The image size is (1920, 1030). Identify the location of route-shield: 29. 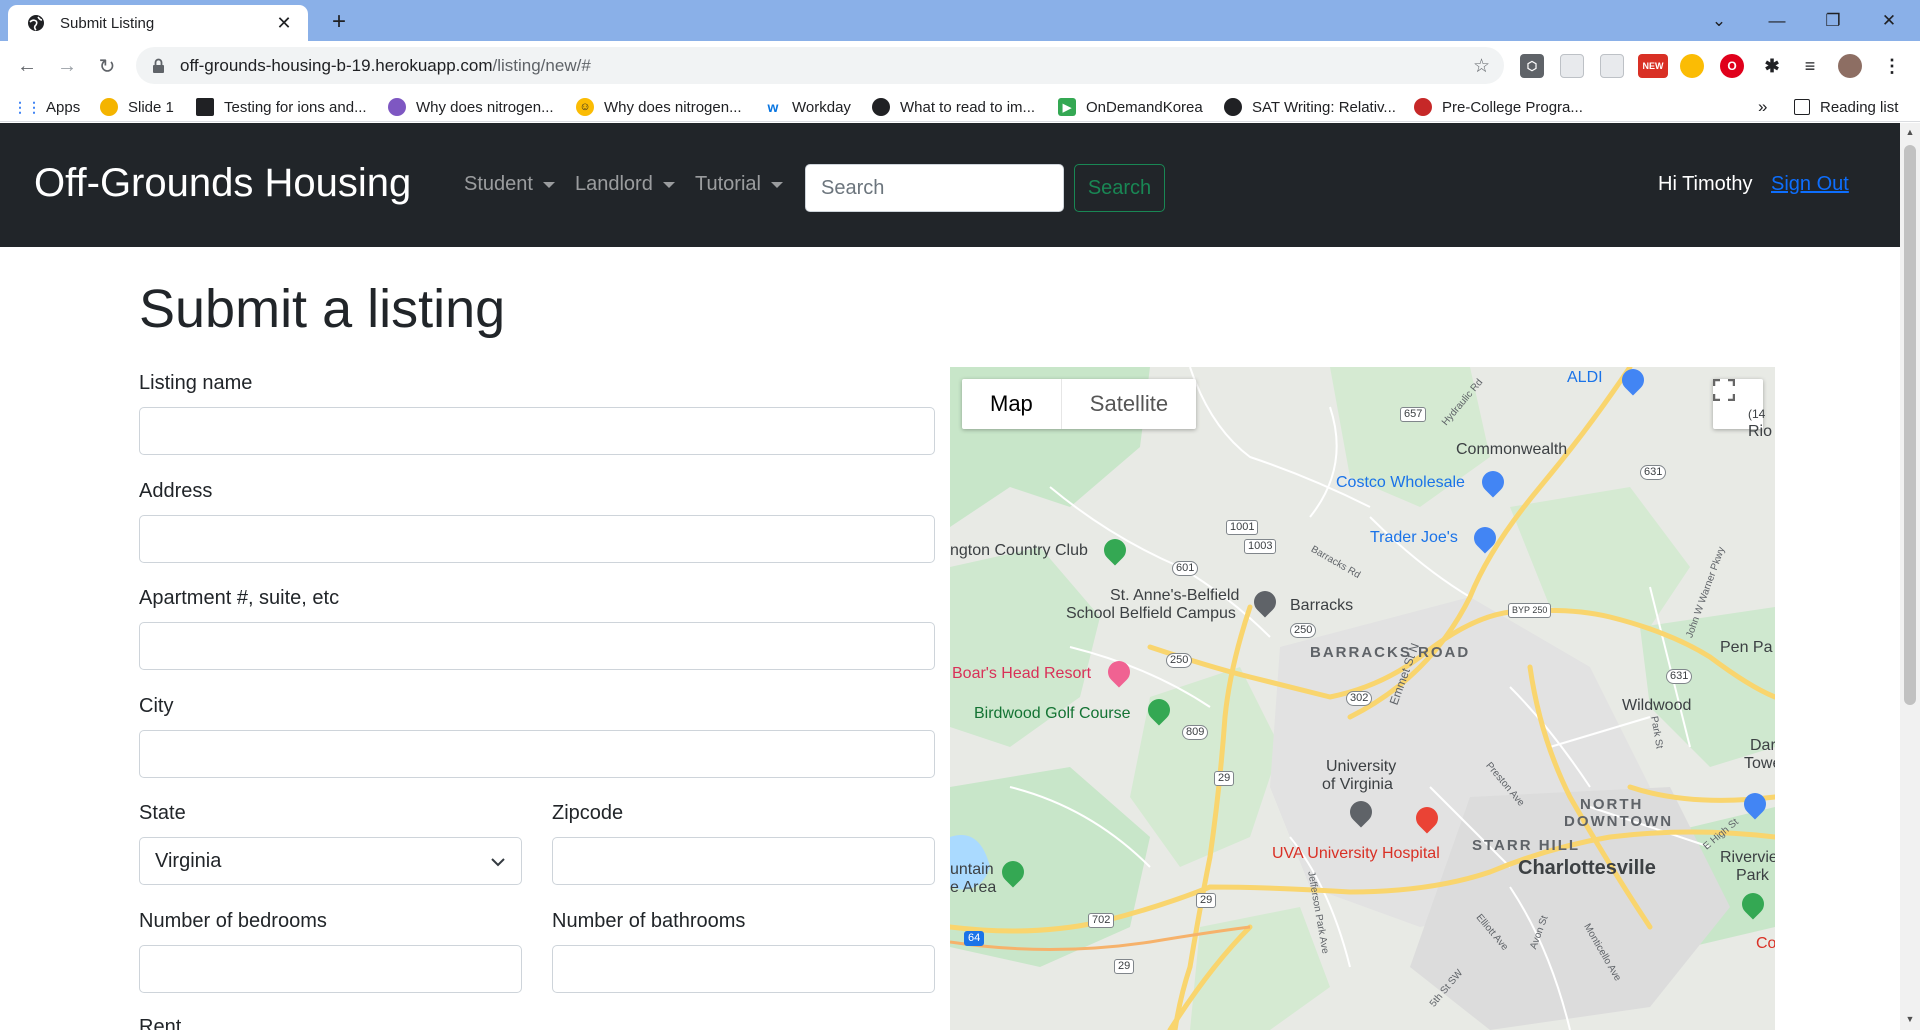
(1224, 778).